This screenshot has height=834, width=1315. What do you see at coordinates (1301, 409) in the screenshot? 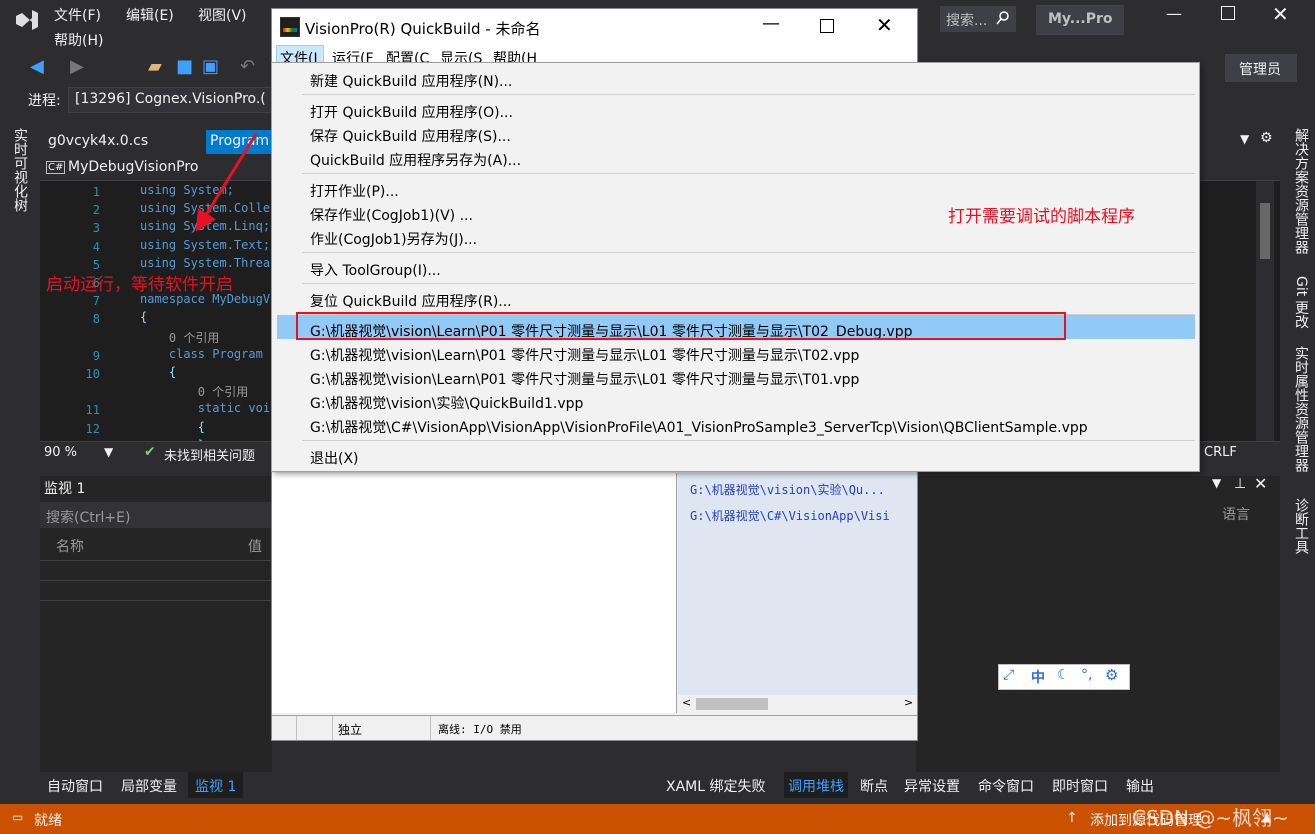
I see `live-property-explorer-tab: 实时属性资源管理器` at bounding box center [1301, 409].